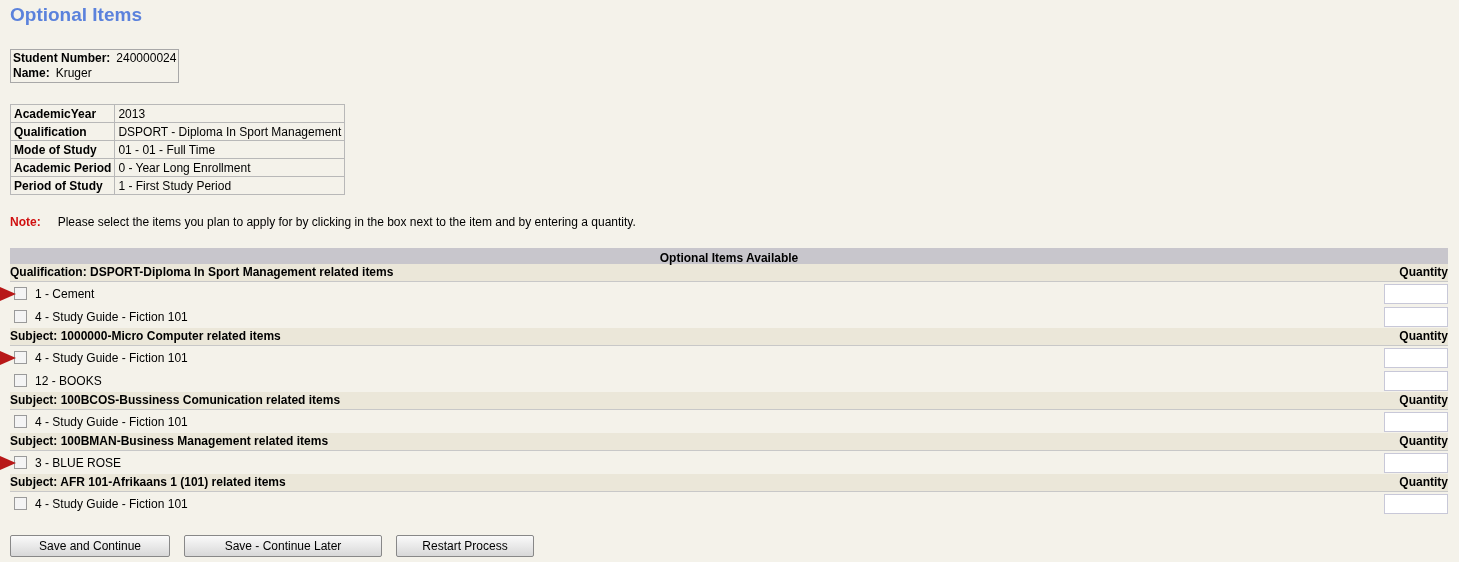 The height and width of the screenshot is (562, 1459). Describe the element at coordinates (229, 185) in the screenshot. I see `table-cell: 1 - First Study Period` at that location.